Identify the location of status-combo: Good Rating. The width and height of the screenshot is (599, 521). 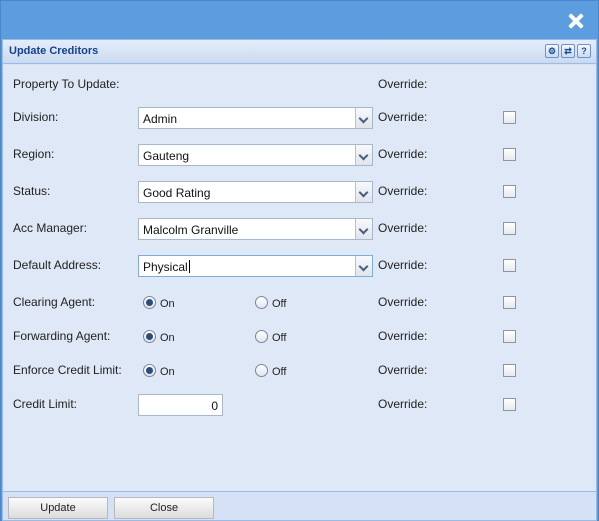
(255, 192).